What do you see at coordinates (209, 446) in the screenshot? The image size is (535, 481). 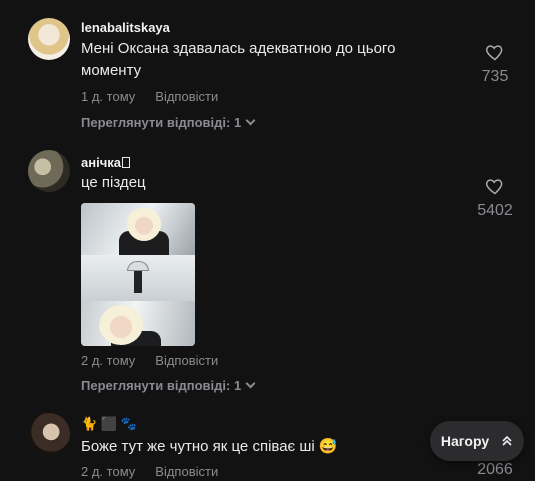 I see `comment-text: Боже тут же чутно як це співає ші 😅` at bounding box center [209, 446].